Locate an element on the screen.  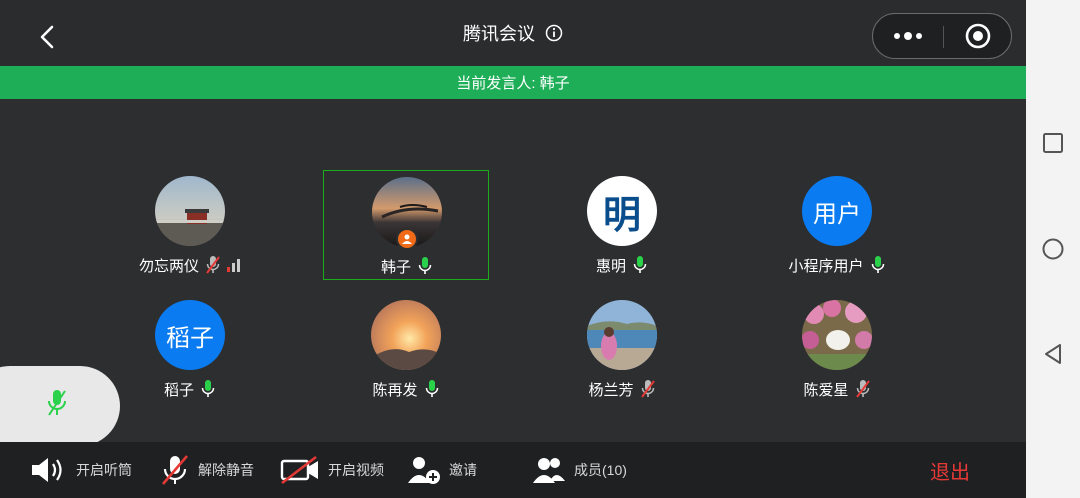
host-badge-icon is located at coordinates (407, 239).